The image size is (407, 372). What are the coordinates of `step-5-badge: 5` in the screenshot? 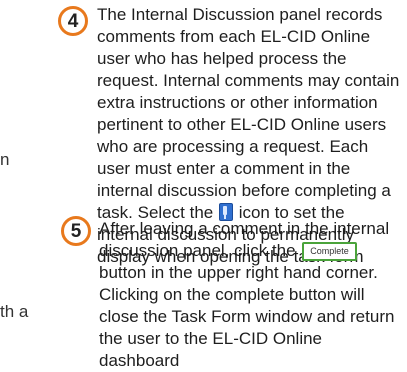 It's located at (76, 231).